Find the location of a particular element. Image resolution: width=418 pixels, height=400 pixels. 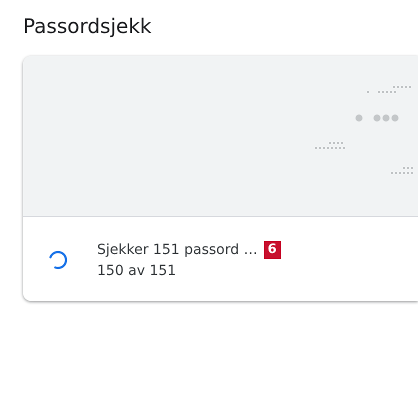

callout-number: 6 is located at coordinates (272, 250).